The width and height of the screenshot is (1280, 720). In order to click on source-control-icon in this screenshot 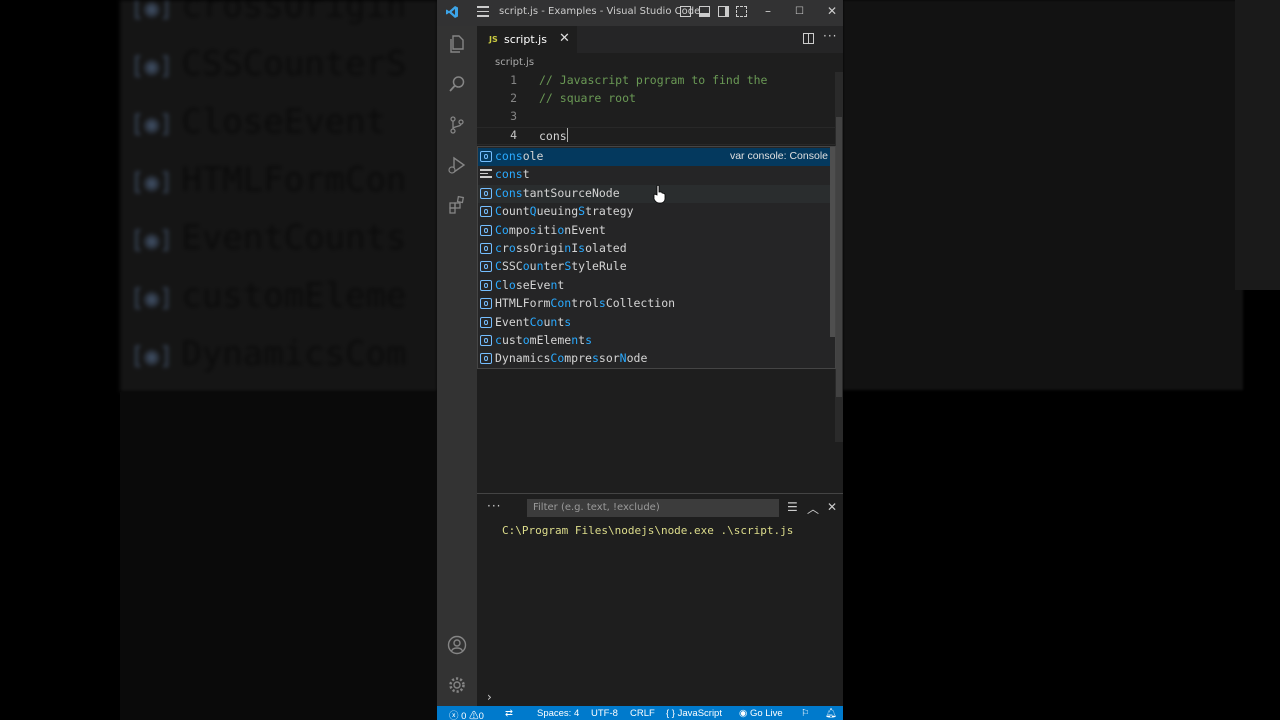, I will do `click(457, 125)`.